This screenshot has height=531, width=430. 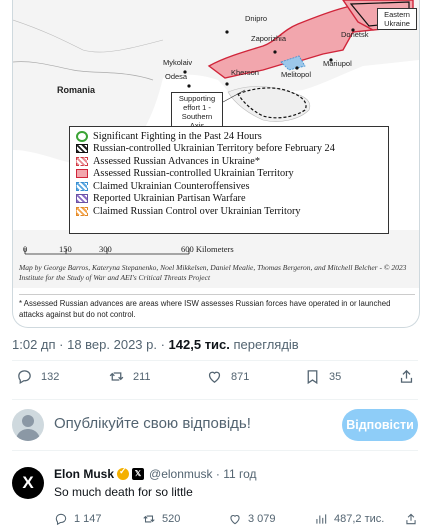 I want to click on legend-item: Claimed Ukrainian Counteroffensives, so click(x=229, y=186).